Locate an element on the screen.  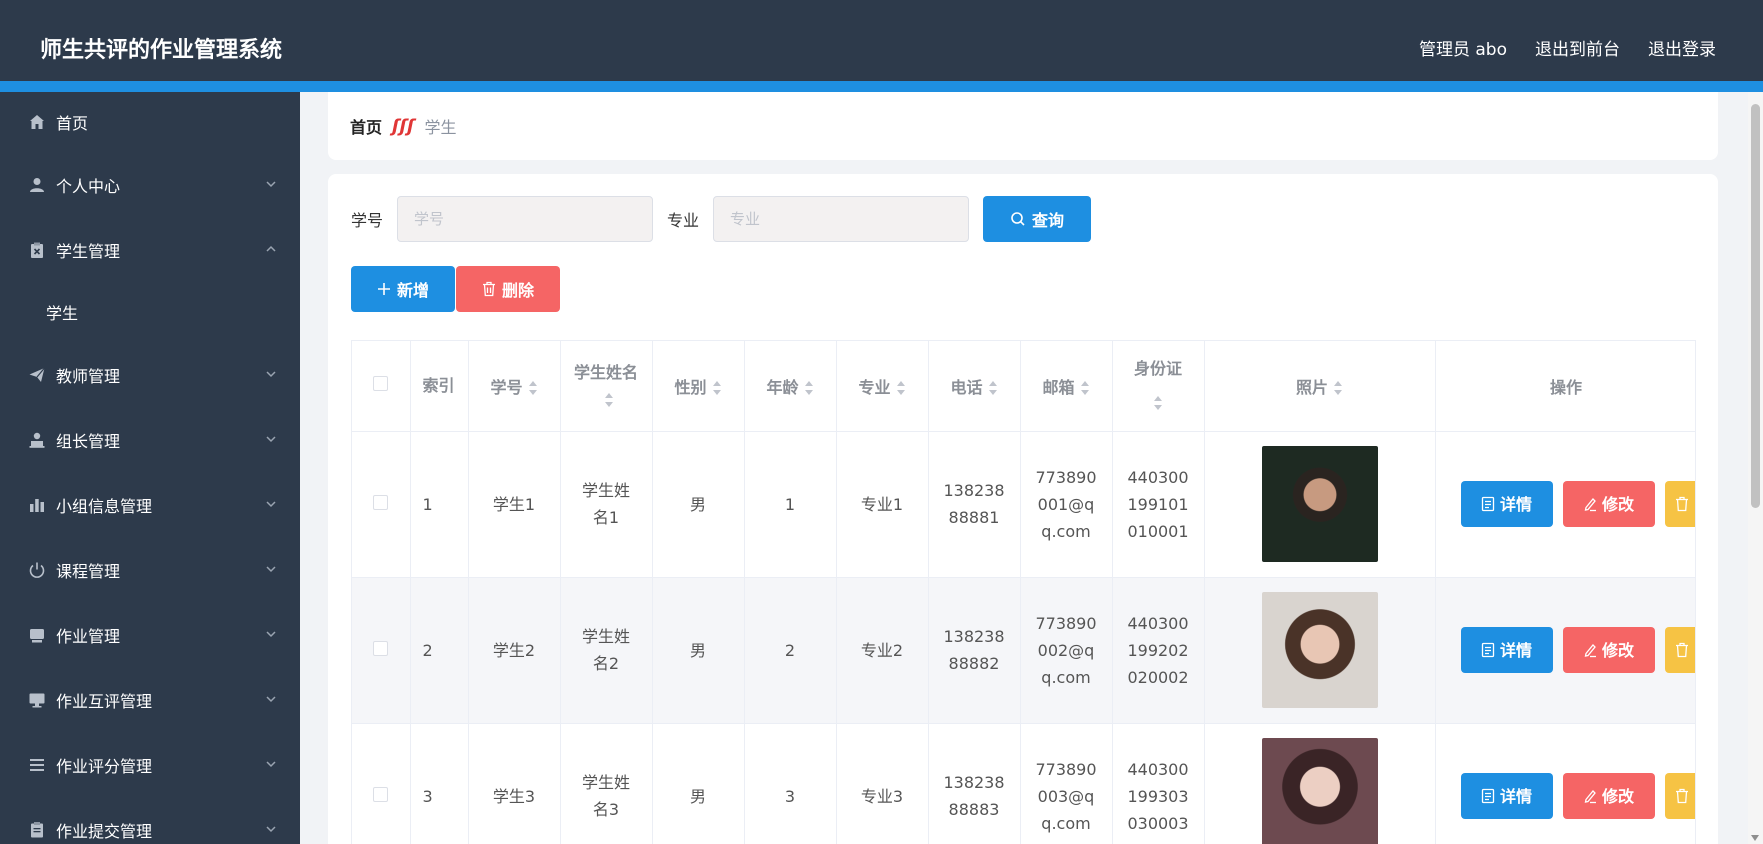
sidebar-item-homework-management: 作业管理 is located at coordinates (150, 634).